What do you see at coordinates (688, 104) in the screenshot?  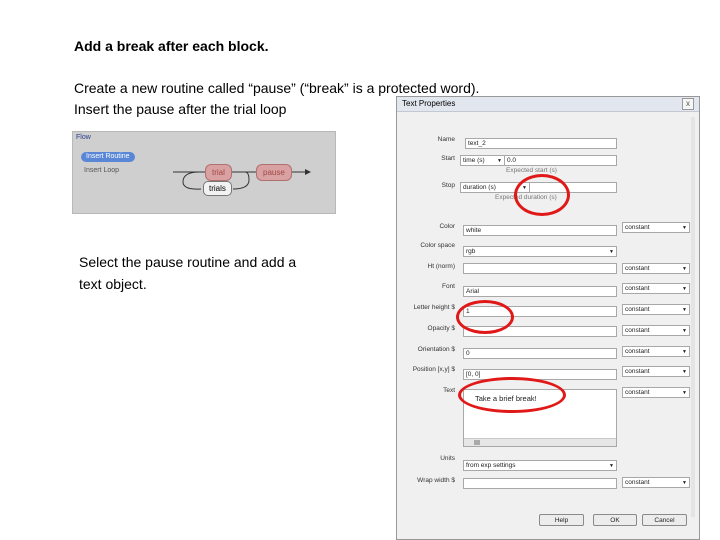 I see `close-icon: x` at bounding box center [688, 104].